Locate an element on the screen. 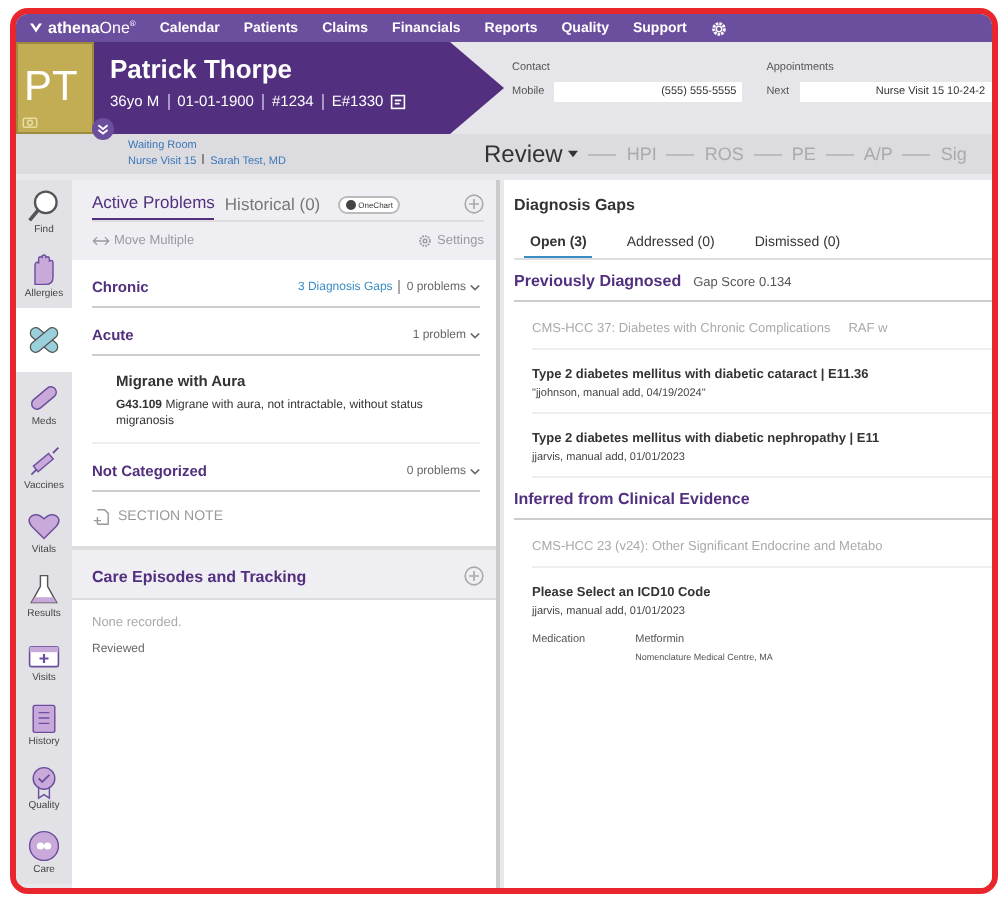  syringe-icon is located at coordinates (44, 462).